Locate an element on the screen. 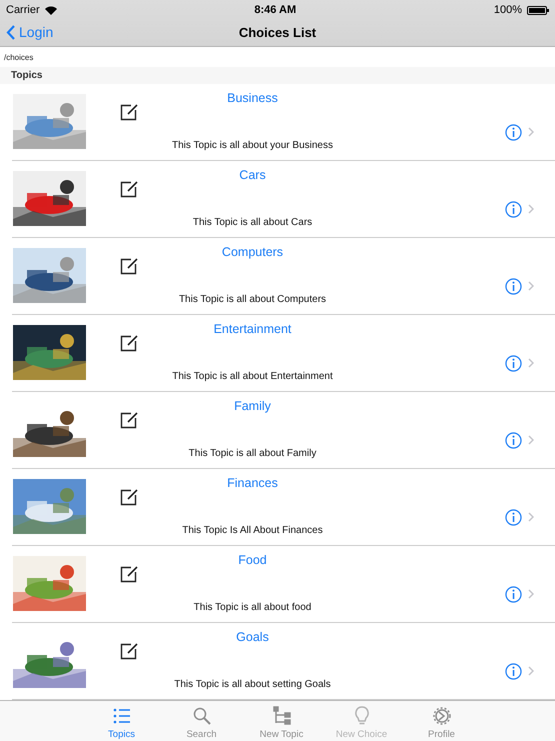 The width and height of the screenshot is (555, 741). clock-time: 8:46 AM is located at coordinates (275, 10).